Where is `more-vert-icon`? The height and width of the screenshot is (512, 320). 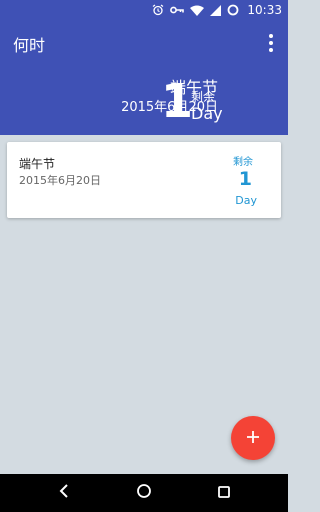 more-vert-icon is located at coordinates (271, 43).